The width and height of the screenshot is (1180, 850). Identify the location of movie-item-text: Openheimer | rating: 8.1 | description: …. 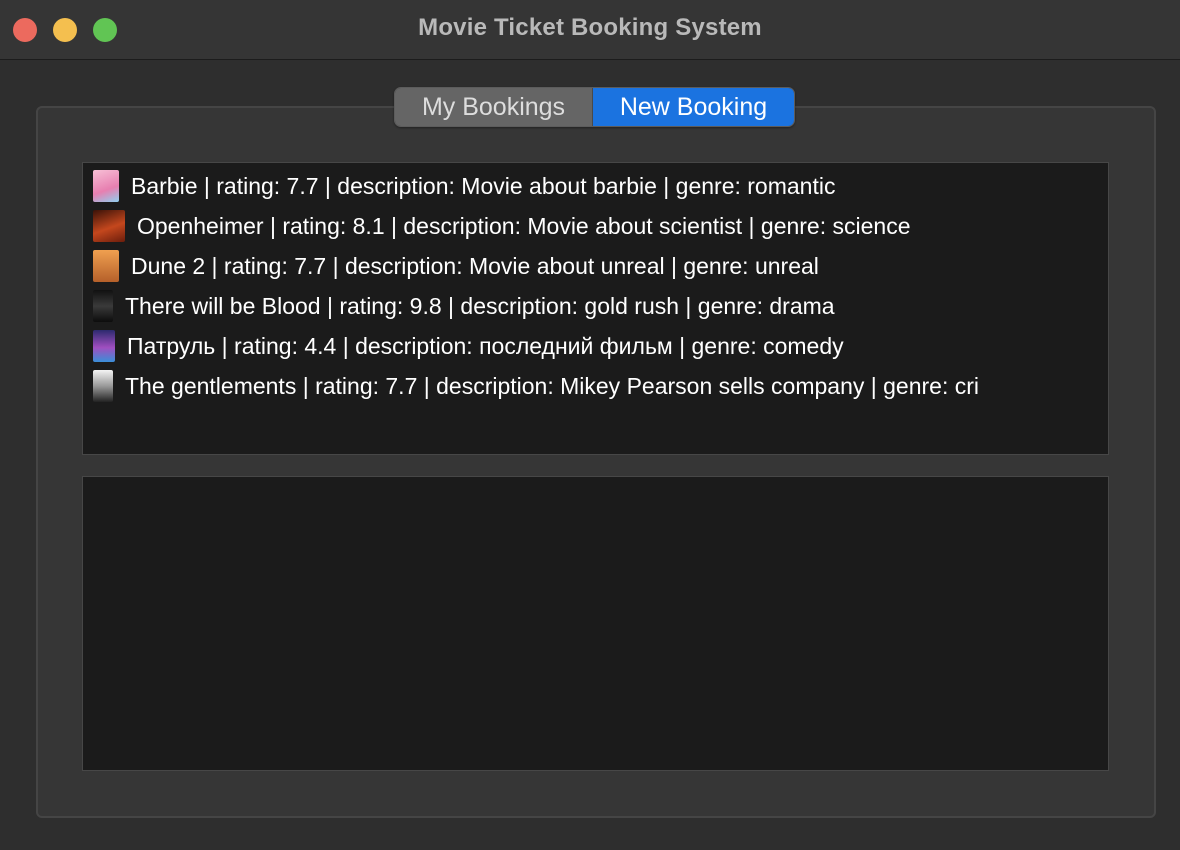
(524, 225).